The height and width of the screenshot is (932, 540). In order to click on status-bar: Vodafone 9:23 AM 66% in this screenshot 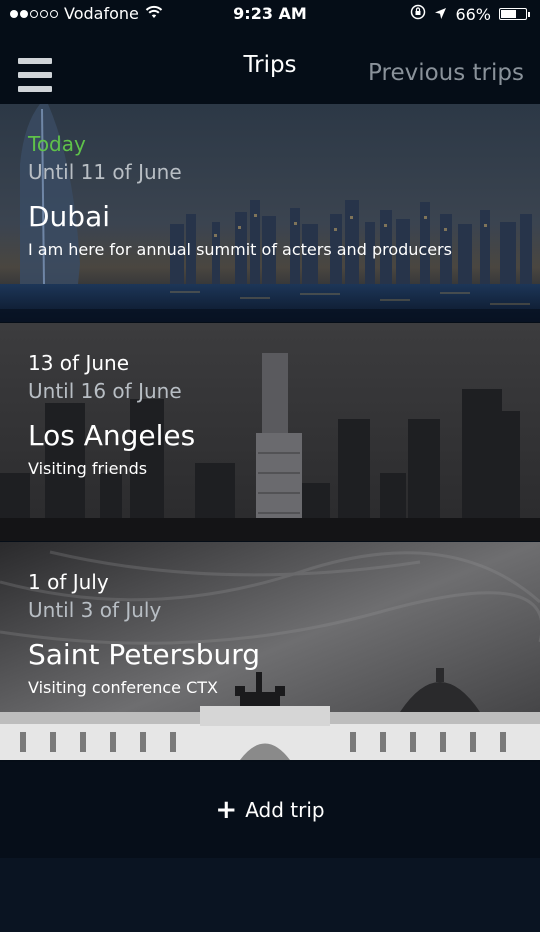, I will do `click(270, 15)`.